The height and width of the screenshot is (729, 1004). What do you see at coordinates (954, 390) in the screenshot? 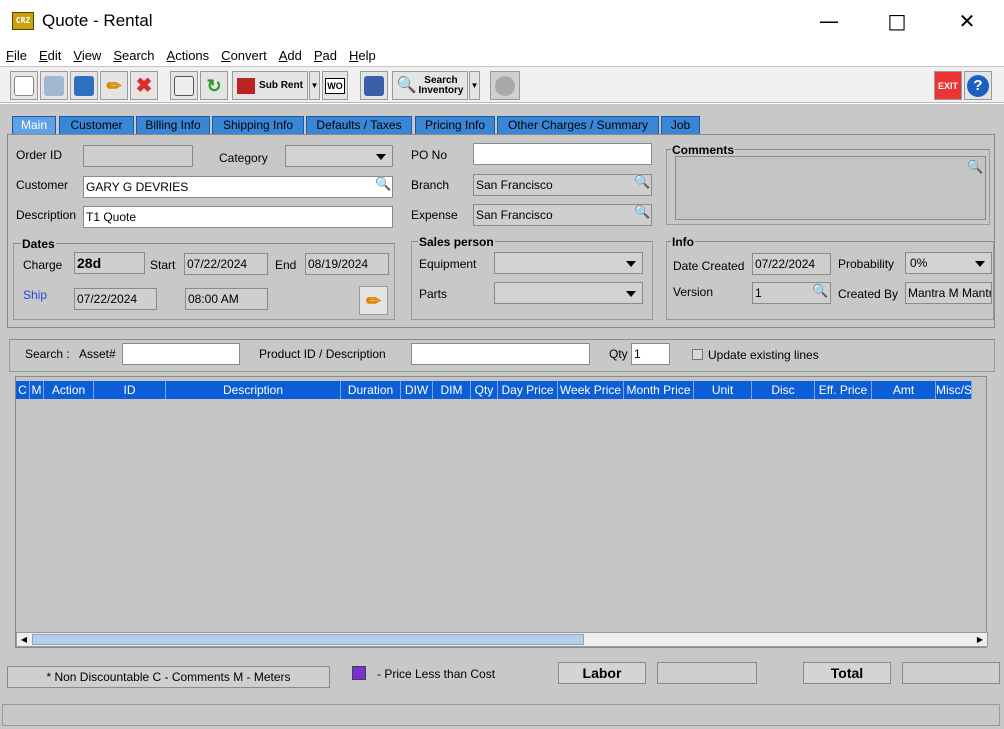
I see `grid-col-misc-s: Misc/S` at bounding box center [954, 390].